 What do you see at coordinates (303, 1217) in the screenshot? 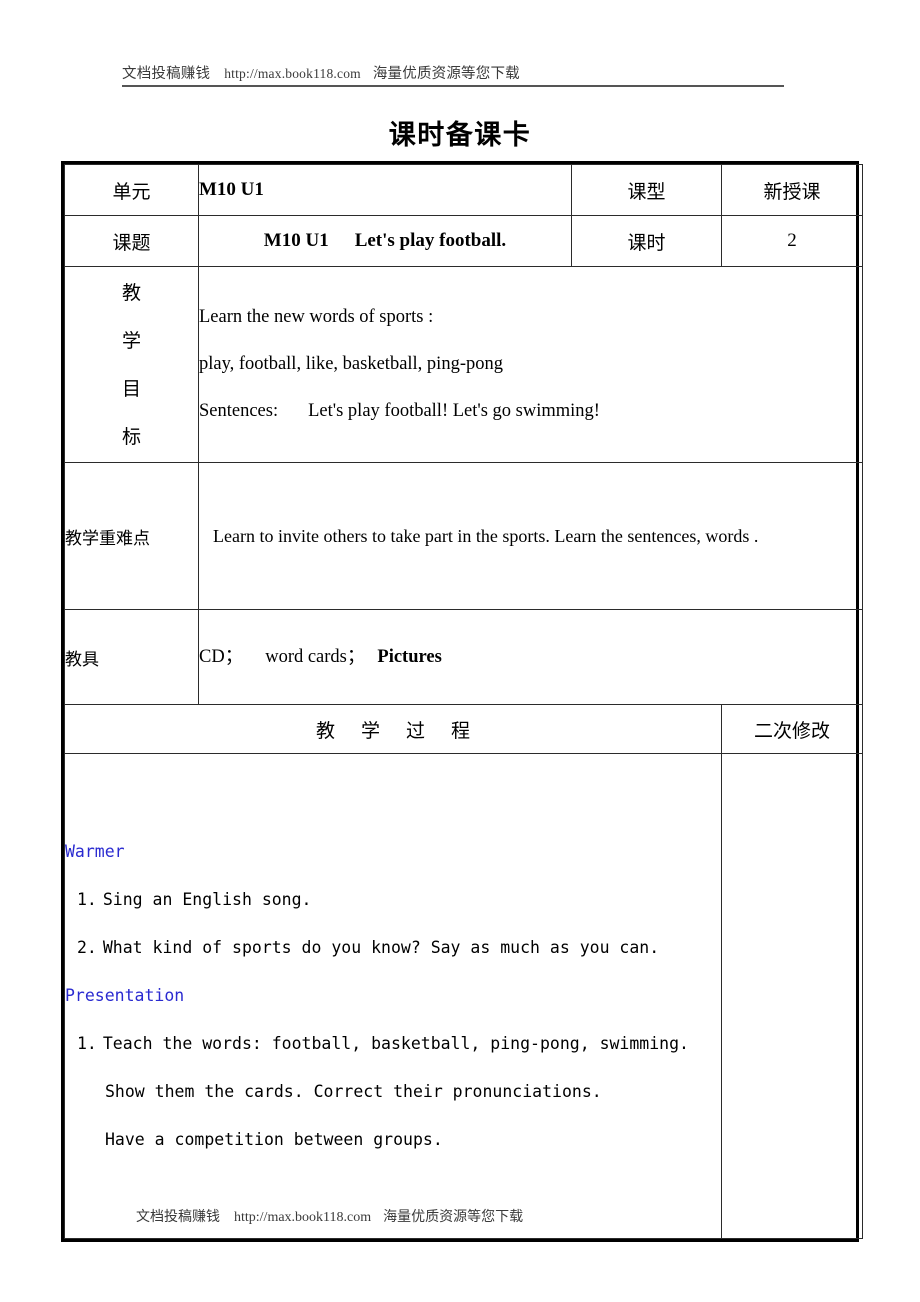
I see `running-footer-url: http://max.book118.com` at bounding box center [303, 1217].